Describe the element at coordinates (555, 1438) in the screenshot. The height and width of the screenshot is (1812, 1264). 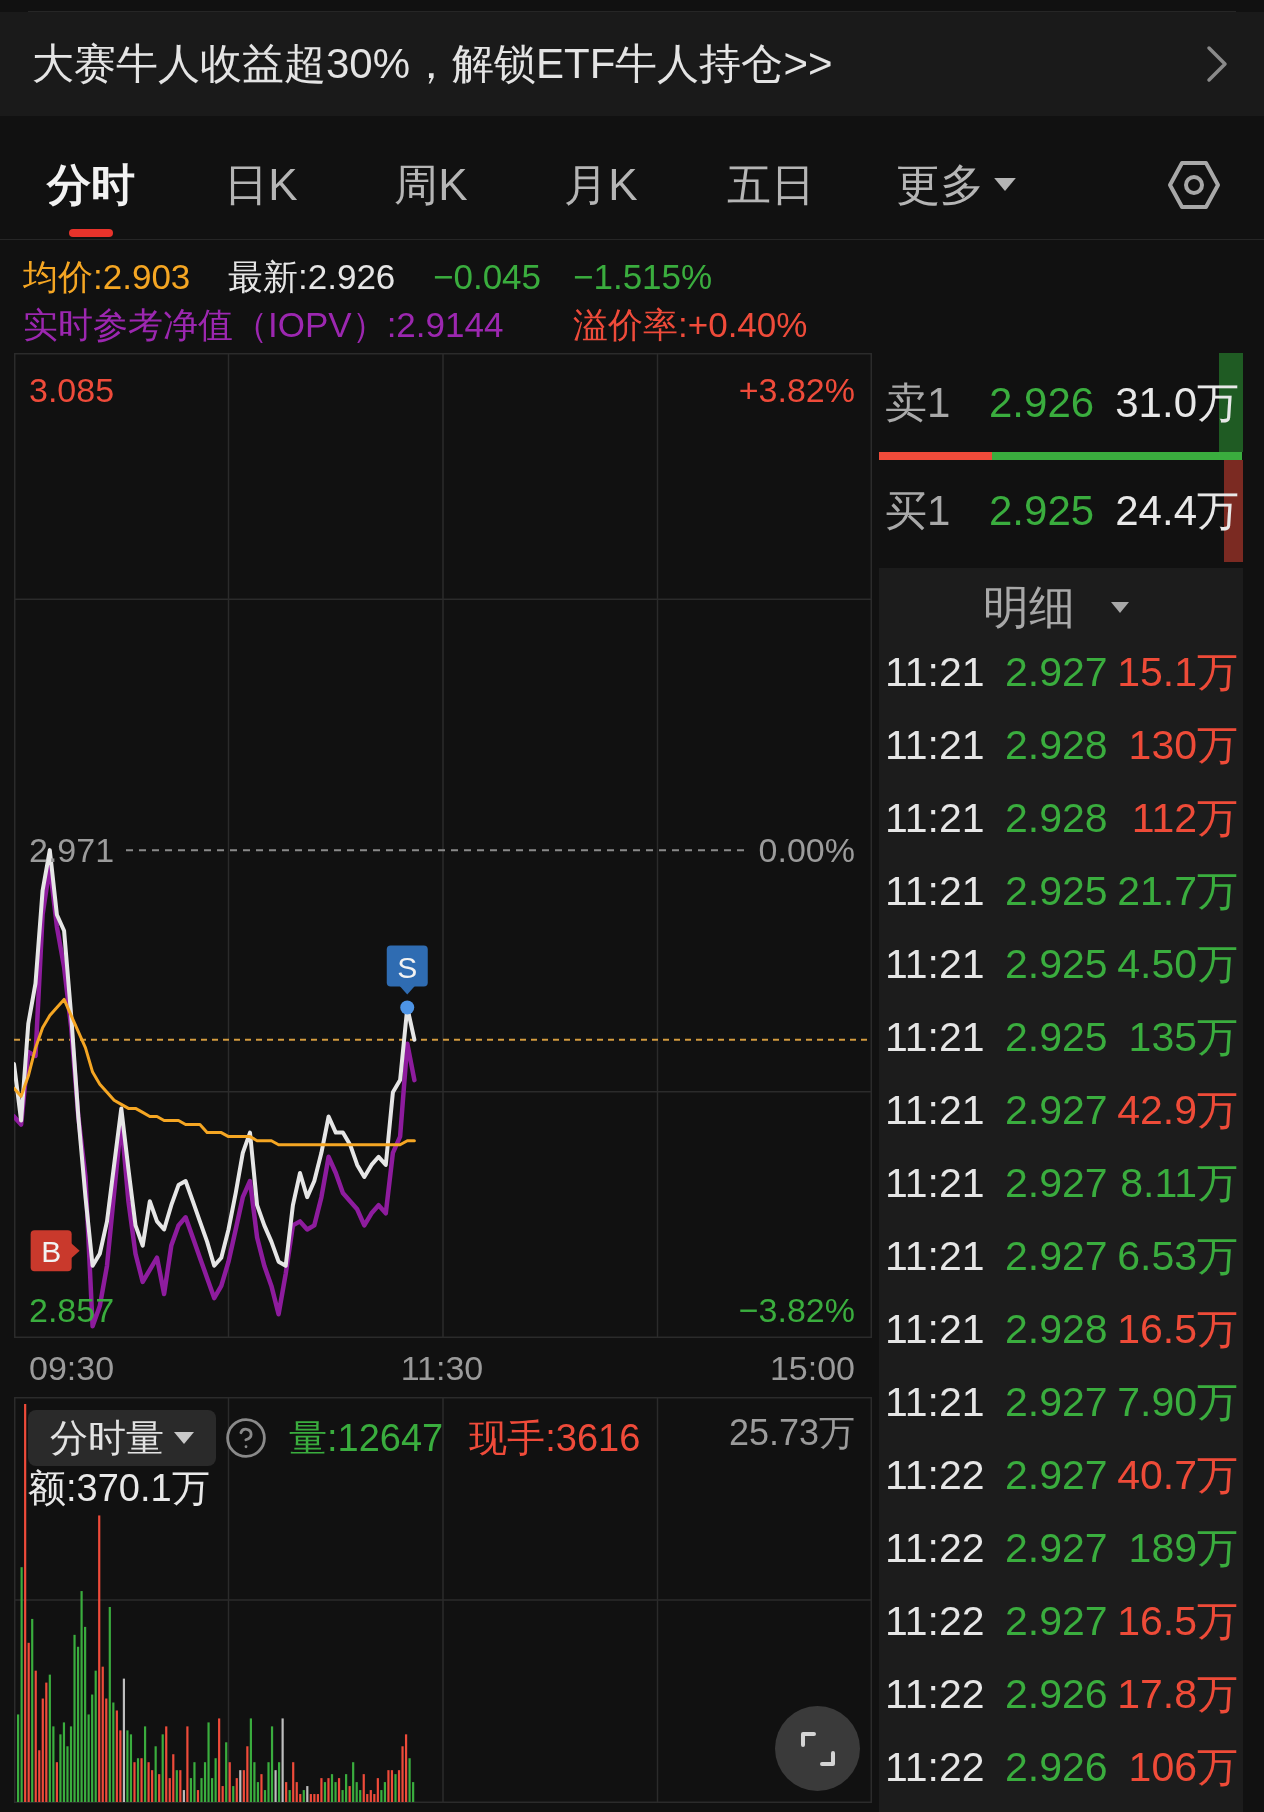
I see `current-hand: 现手:3616` at that location.